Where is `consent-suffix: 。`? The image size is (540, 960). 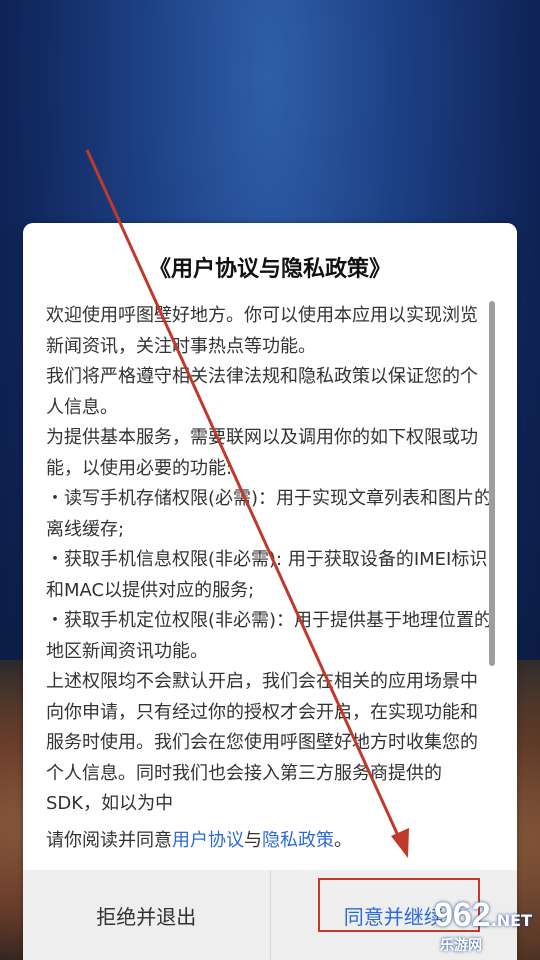
consent-suffix: 。 is located at coordinates (343, 840).